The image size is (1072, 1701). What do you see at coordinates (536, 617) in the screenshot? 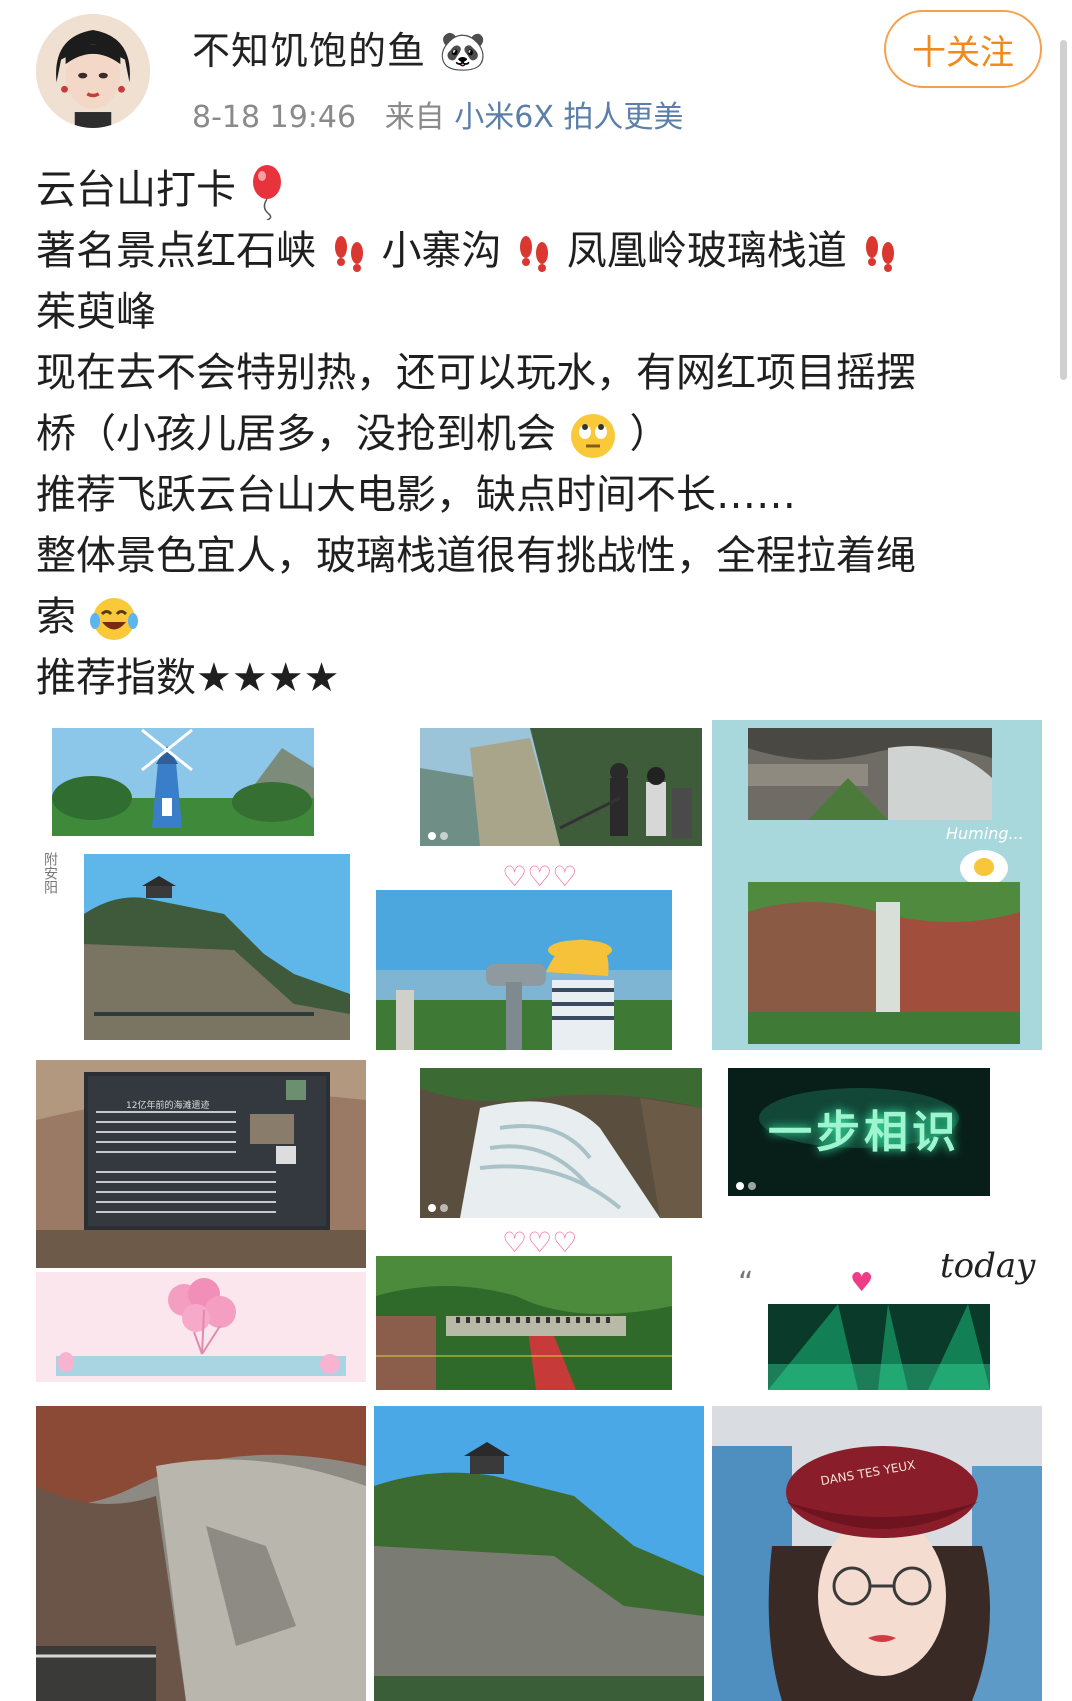
I see `post-line: 索` at bounding box center [536, 617].